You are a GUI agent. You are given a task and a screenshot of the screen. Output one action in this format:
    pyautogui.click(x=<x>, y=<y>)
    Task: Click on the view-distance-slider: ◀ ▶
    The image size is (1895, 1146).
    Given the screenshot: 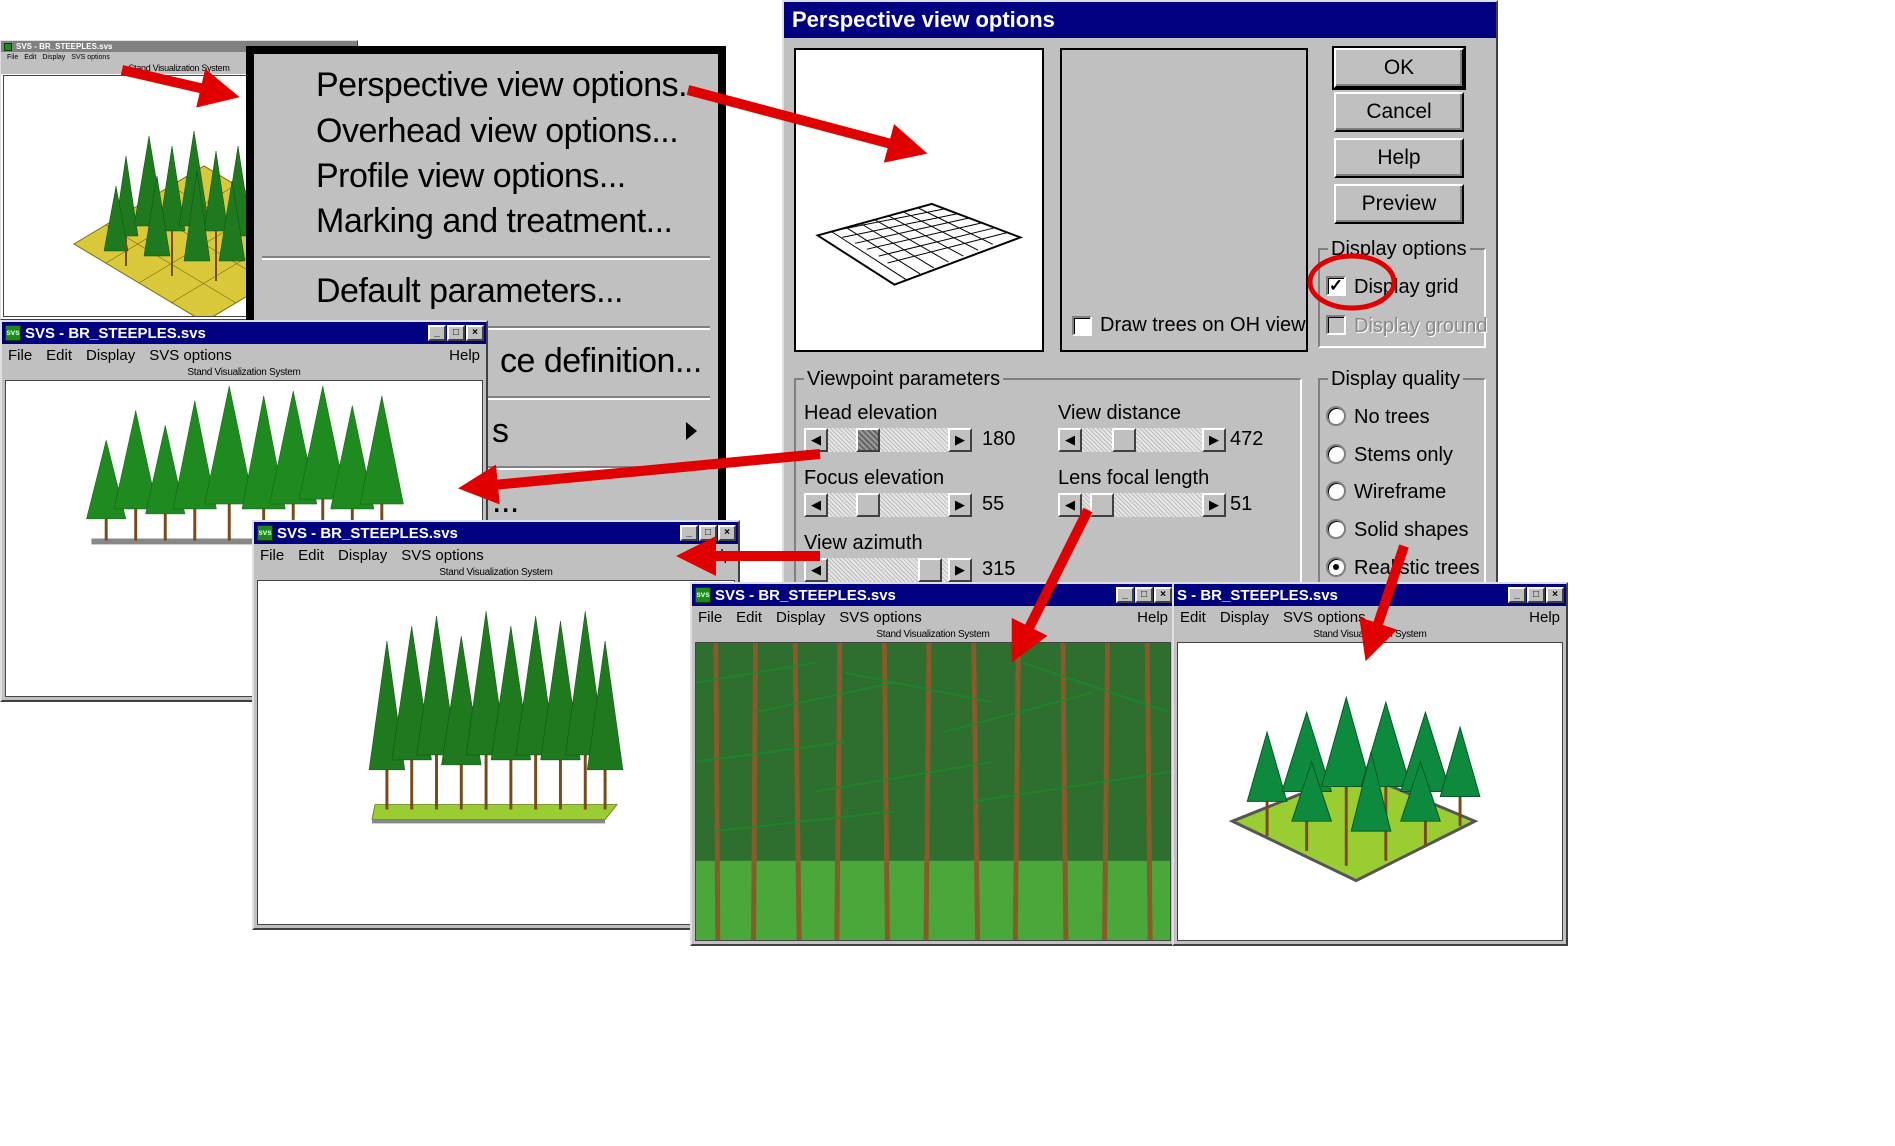 What is the action you would take?
    pyautogui.click(x=1142, y=440)
    